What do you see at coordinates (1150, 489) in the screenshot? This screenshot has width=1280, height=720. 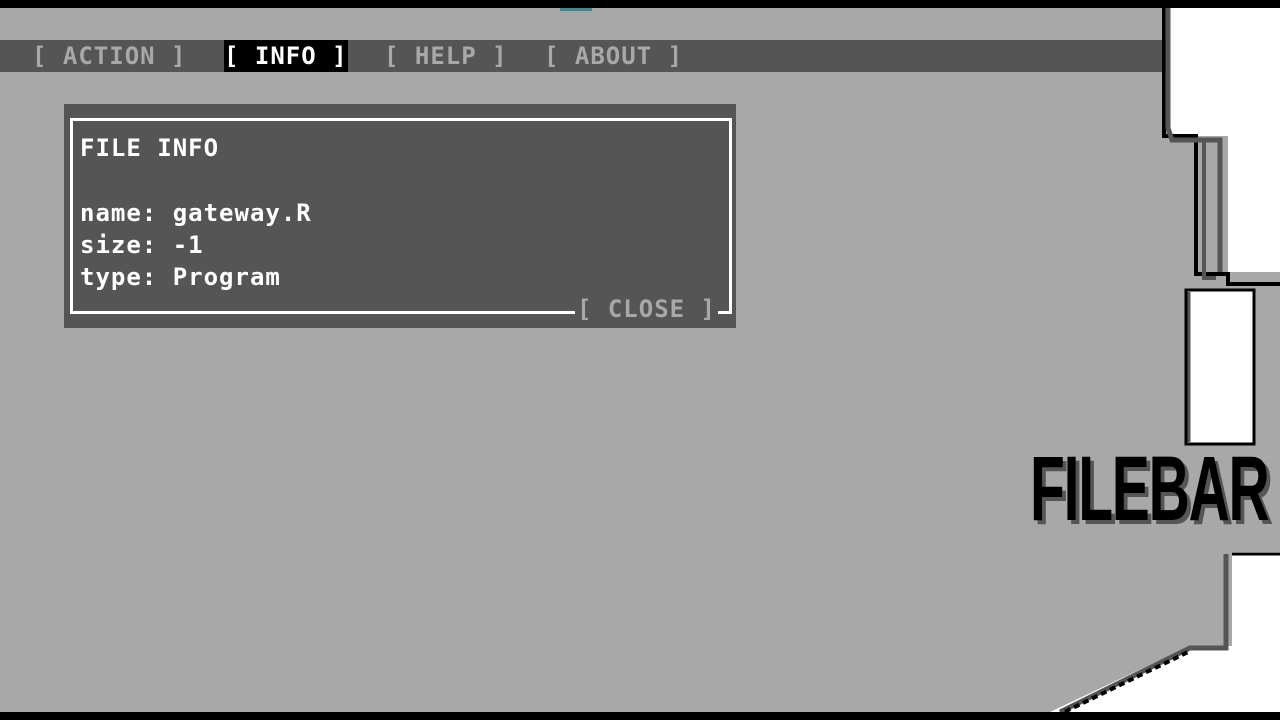 I see `filebar-logo: FILEBAR` at bounding box center [1150, 489].